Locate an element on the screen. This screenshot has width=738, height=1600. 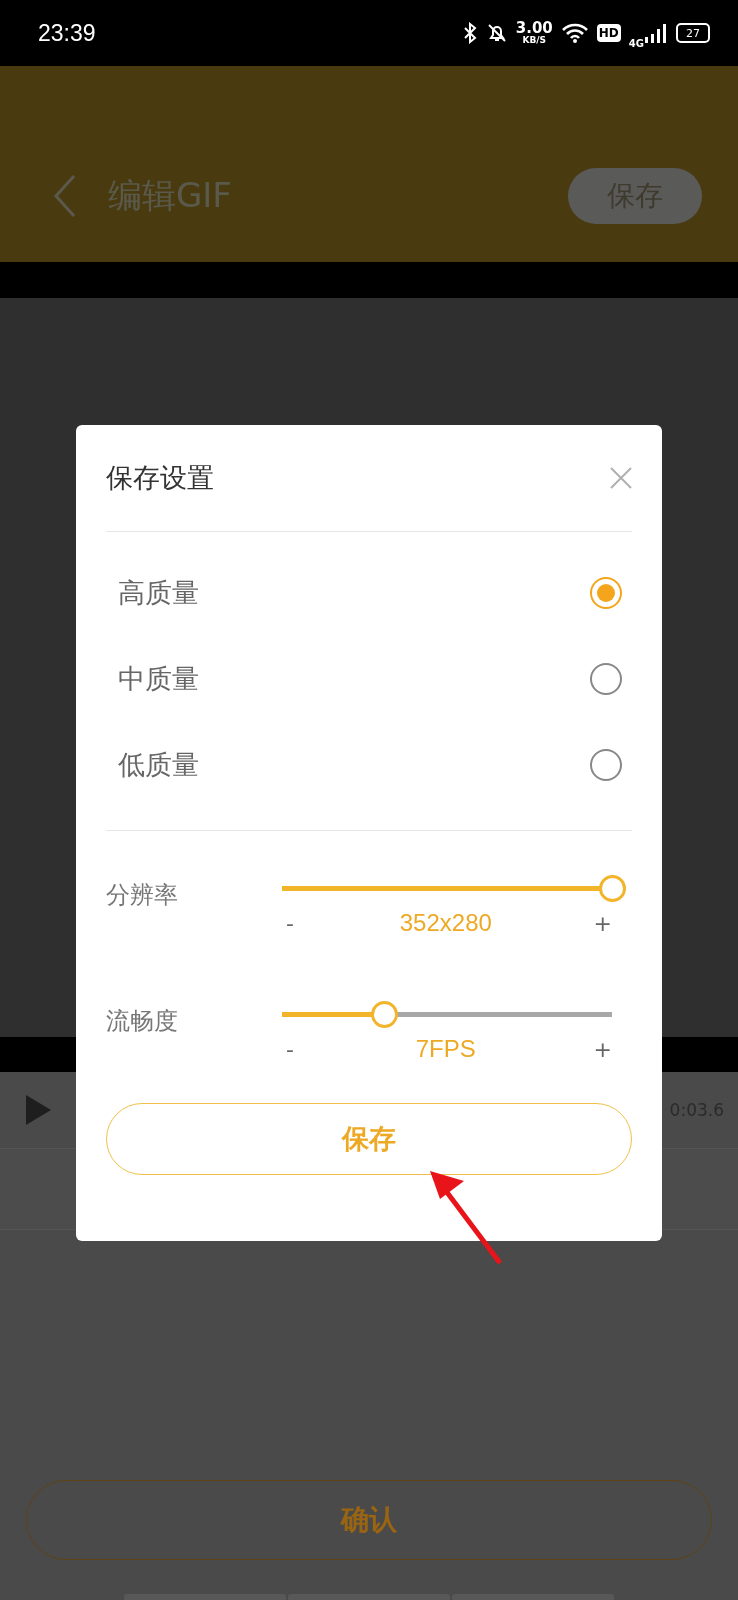
option-label: 低质量 is located at coordinates (158, 765).